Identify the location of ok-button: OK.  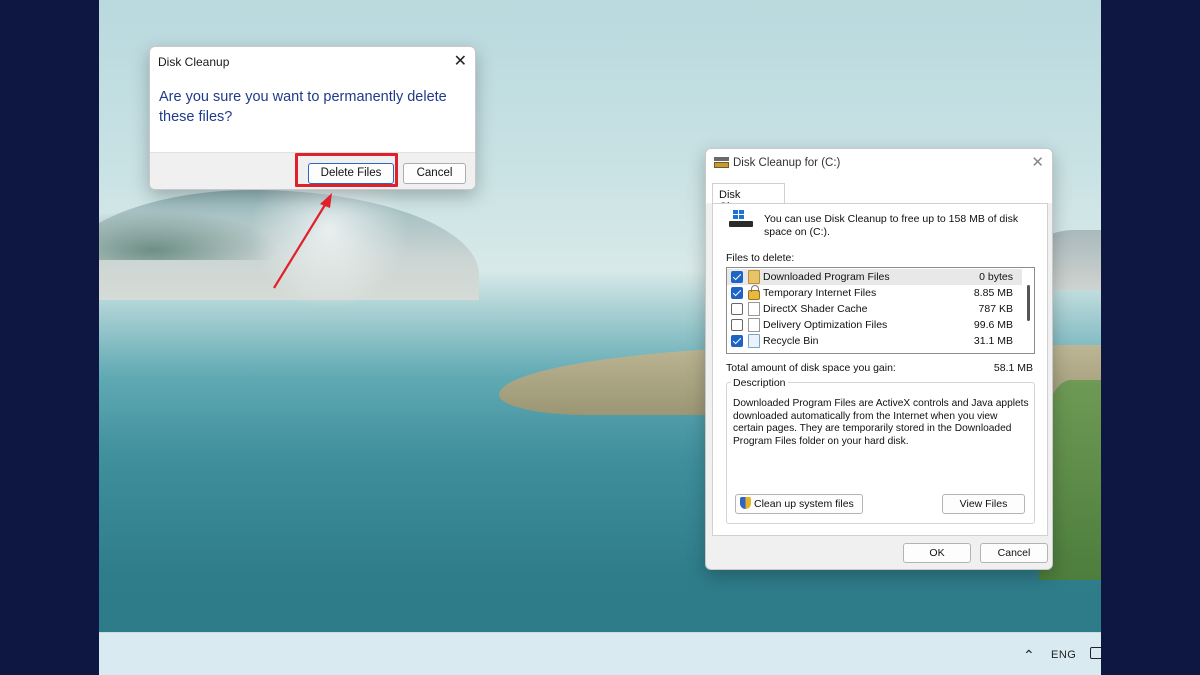
(937, 553).